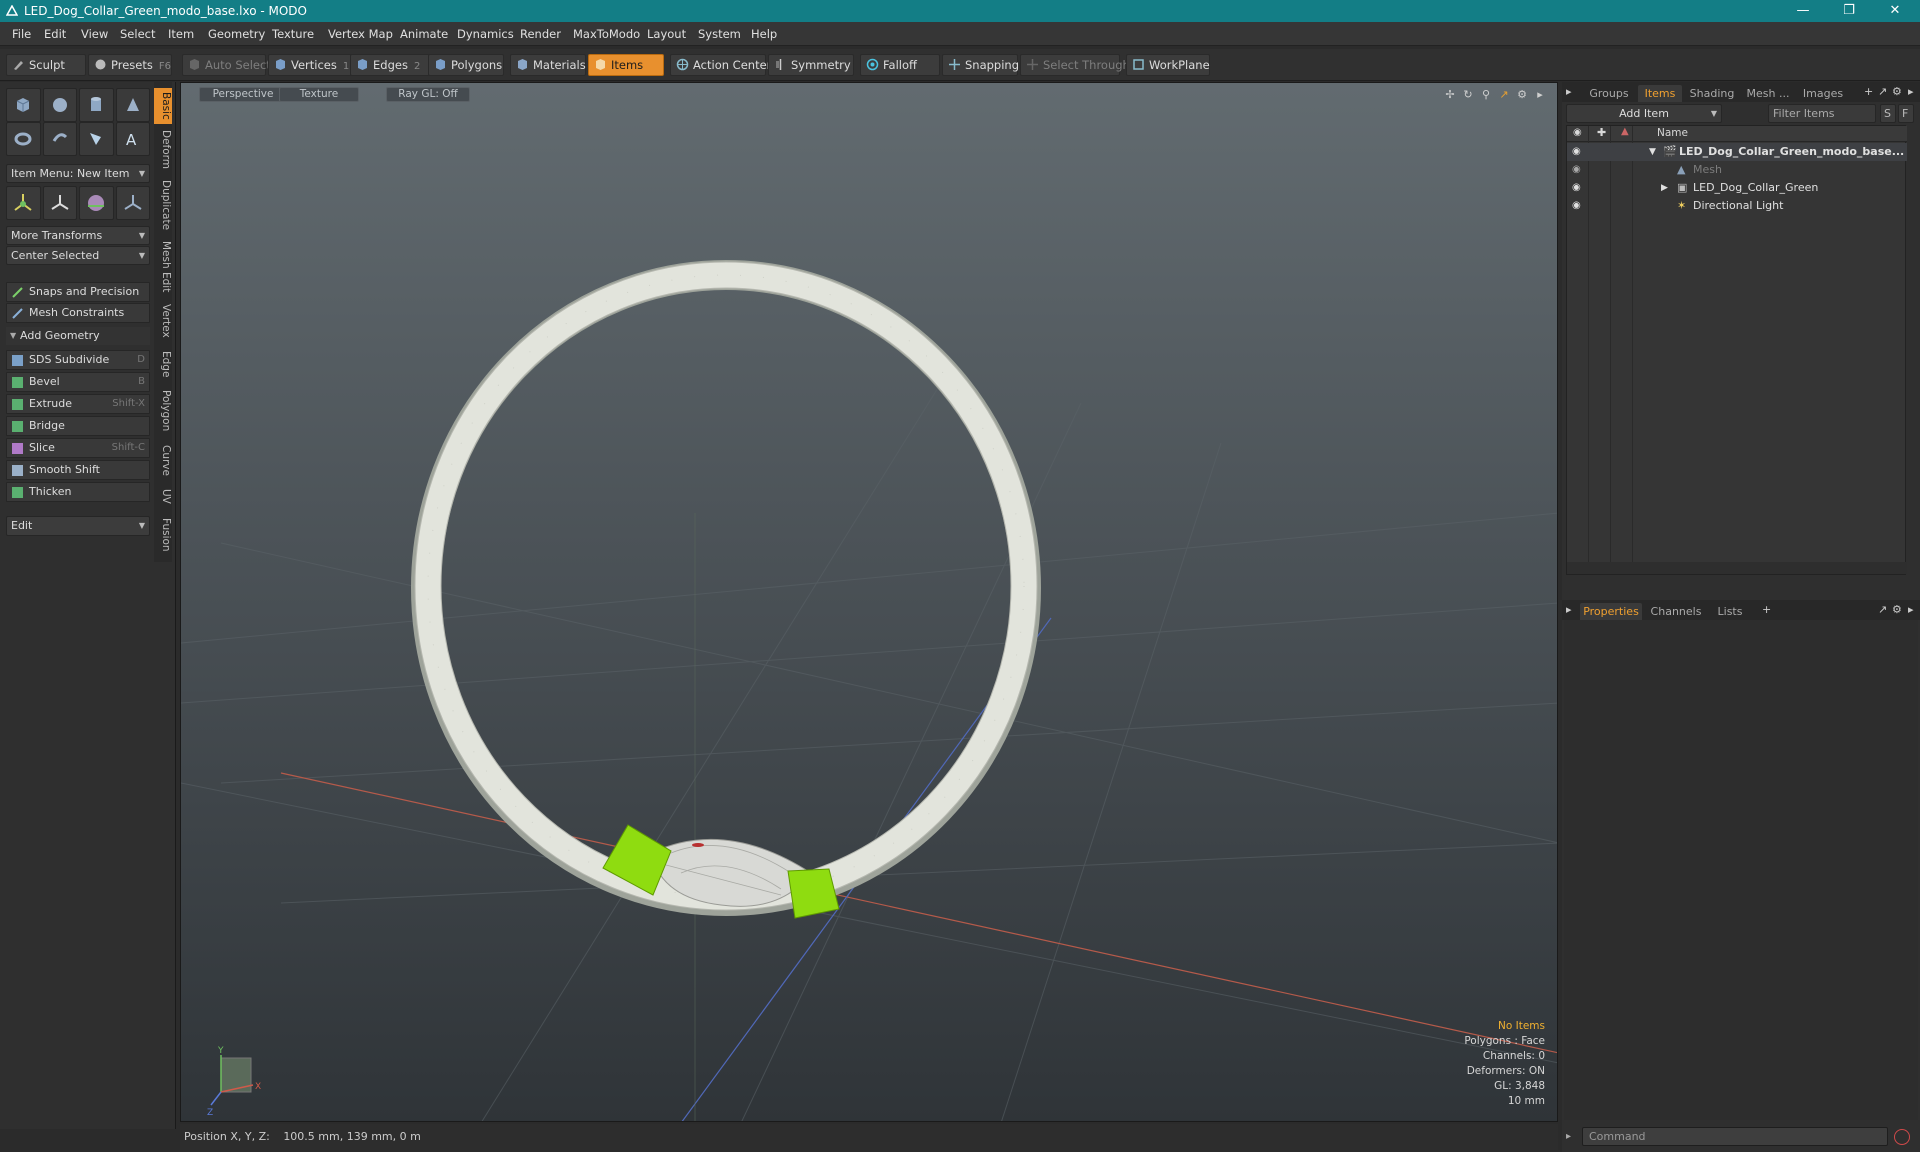 The height and width of the screenshot is (1152, 1920). Describe the element at coordinates (606, 34) in the screenshot. I see `menu-maxtomodo: MaxToModo` at that location.